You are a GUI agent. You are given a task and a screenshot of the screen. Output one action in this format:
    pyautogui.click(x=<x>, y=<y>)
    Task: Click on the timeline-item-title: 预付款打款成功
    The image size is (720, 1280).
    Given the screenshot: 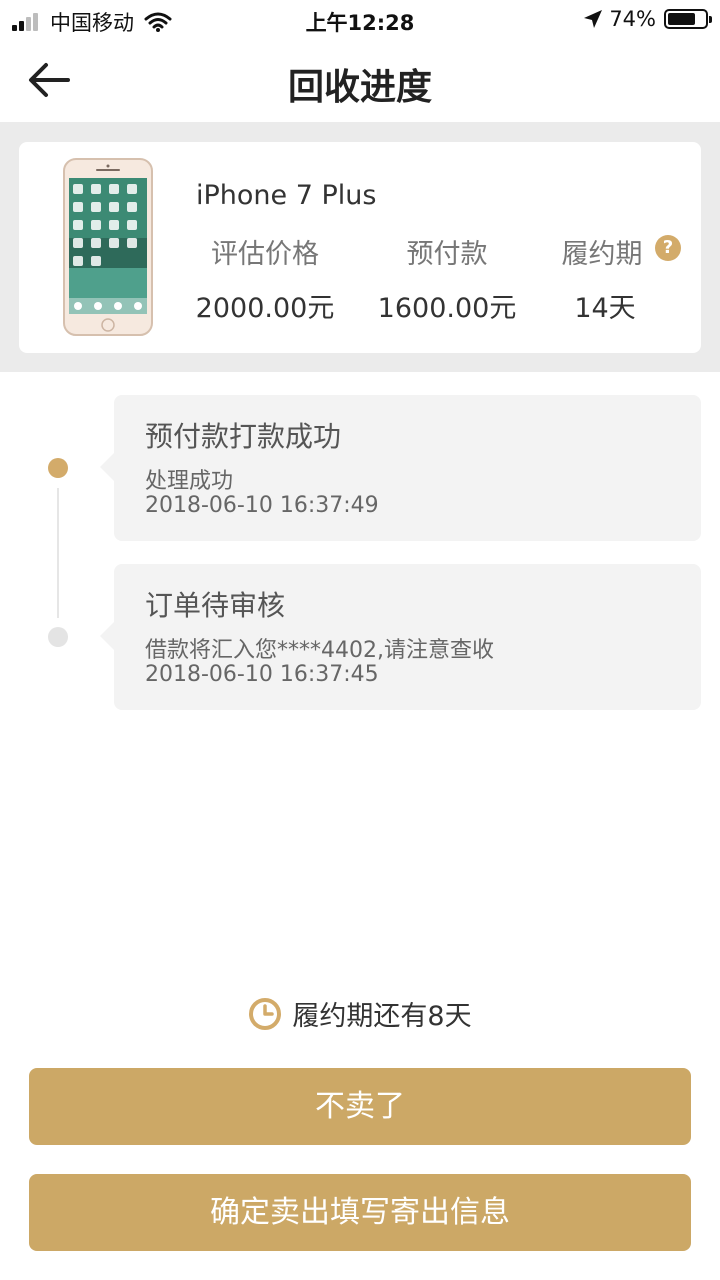 What is the action you would take?
    pyautogui.click(x=243, y=436)
    